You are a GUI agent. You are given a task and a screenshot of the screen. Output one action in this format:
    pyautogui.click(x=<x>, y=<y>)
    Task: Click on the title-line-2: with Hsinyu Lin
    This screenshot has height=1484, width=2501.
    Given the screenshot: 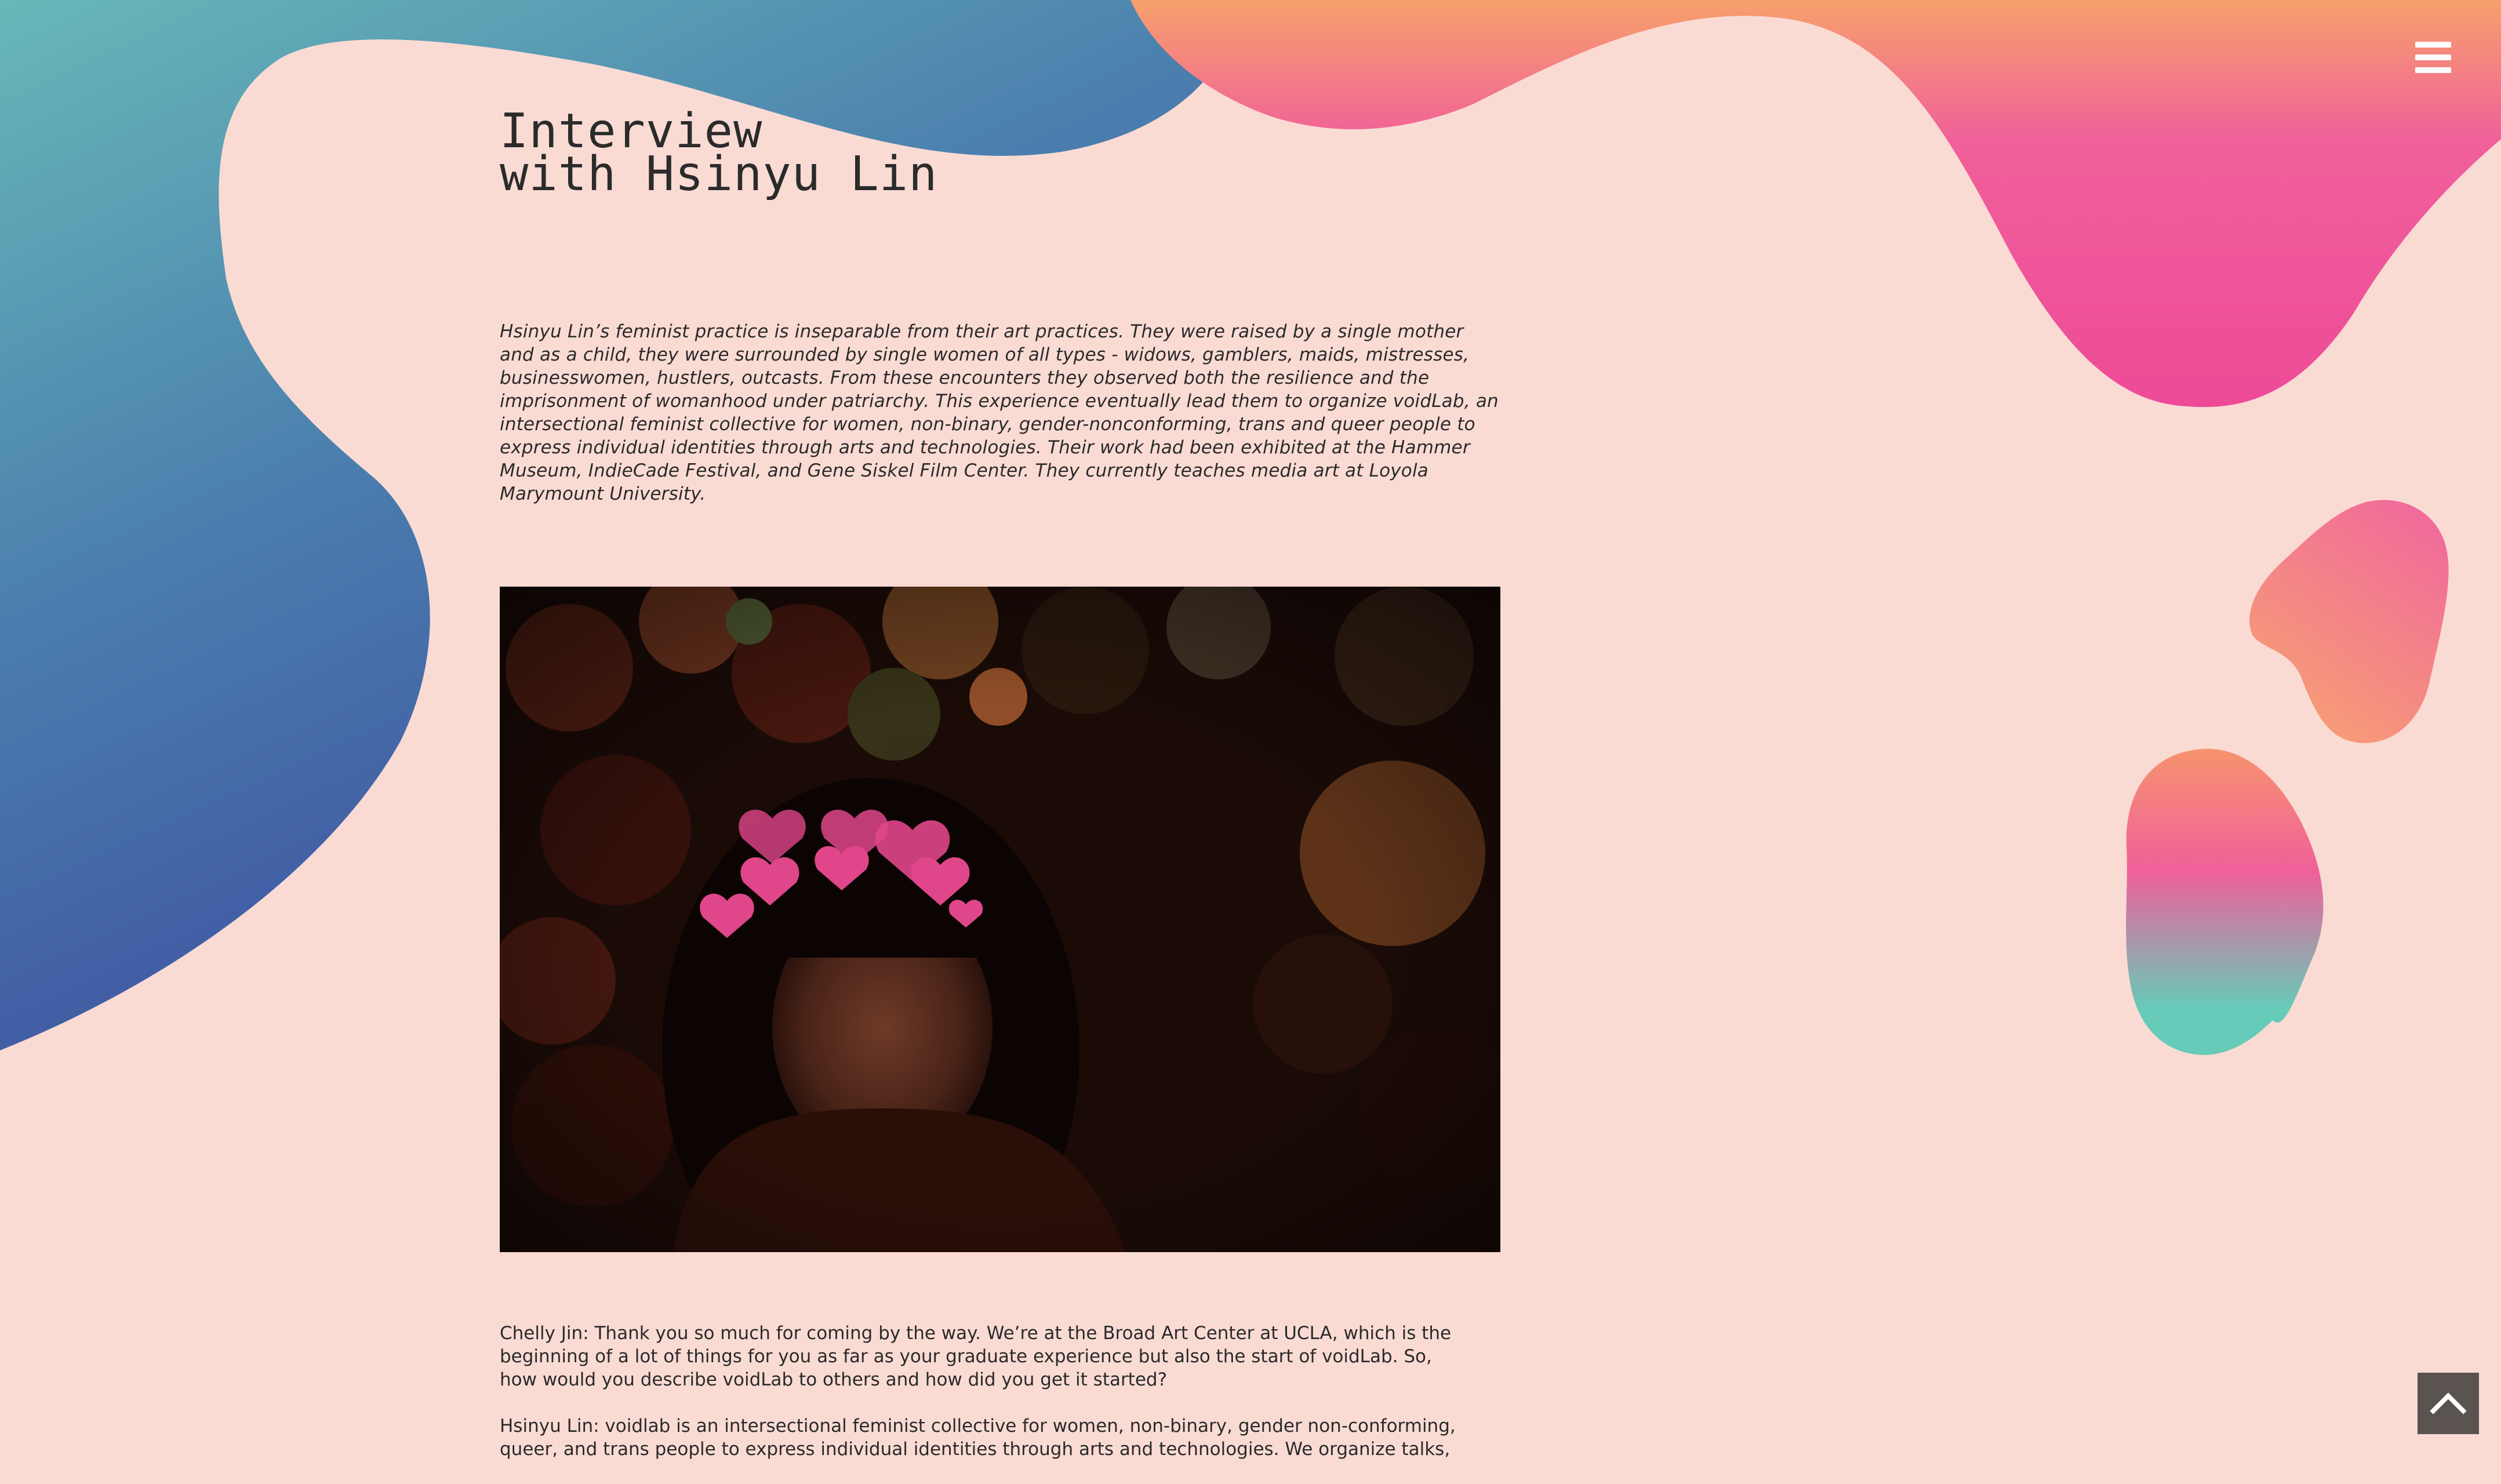 What is the action you would take?
    pyautogui.click(x=719, y=175)
    